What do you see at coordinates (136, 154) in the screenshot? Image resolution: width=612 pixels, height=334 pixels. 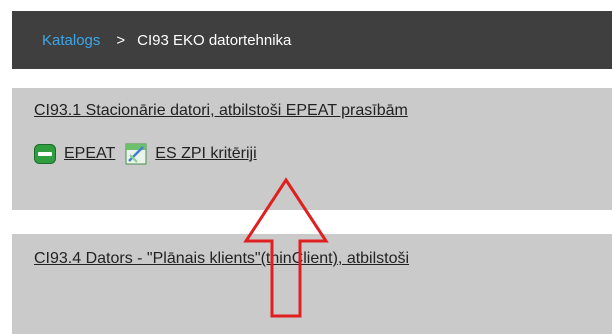 I see `criteria-document-icon` at bounding box center [136, 154].